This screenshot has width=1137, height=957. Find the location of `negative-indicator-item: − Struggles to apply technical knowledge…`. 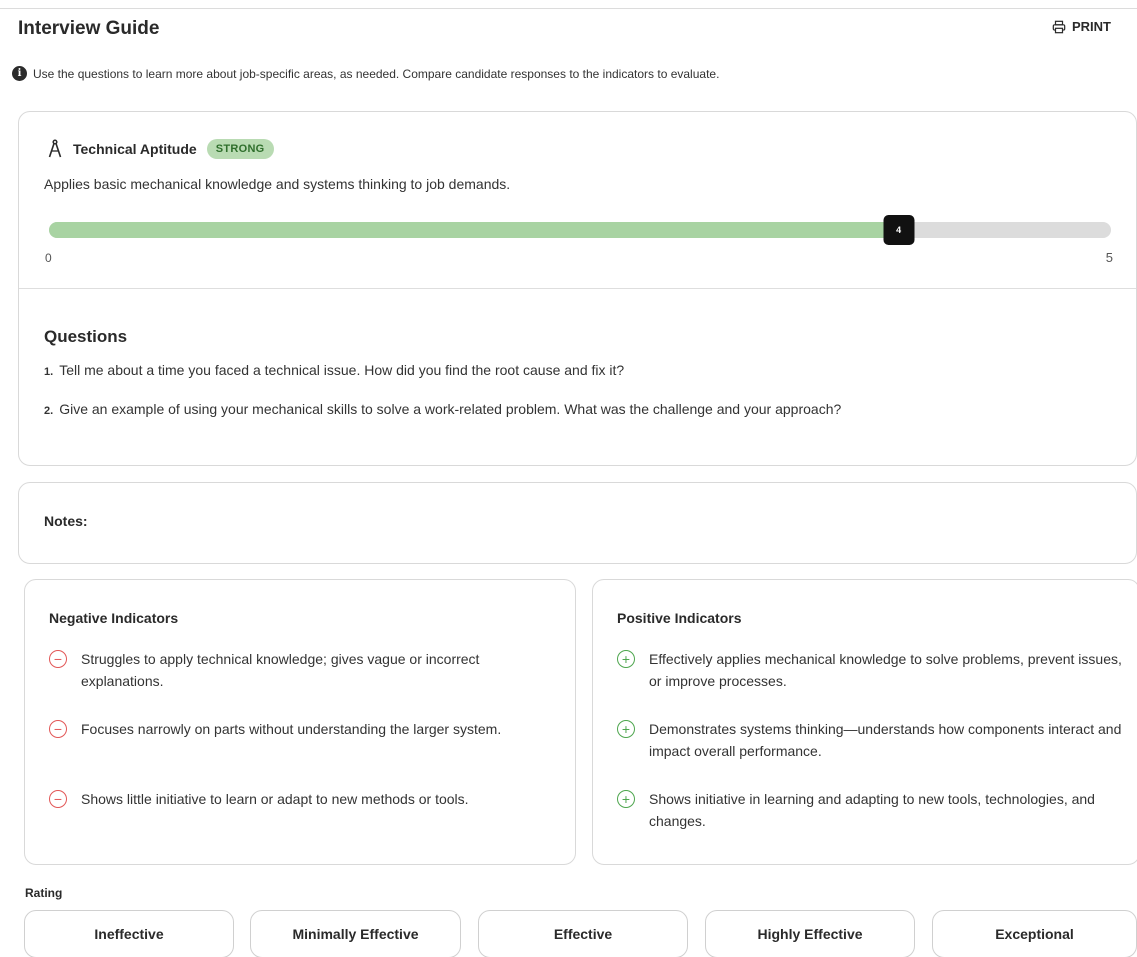

negative-indicator-item: − Struggles to apply technical knowledge… is located at coordinates (304, 670).